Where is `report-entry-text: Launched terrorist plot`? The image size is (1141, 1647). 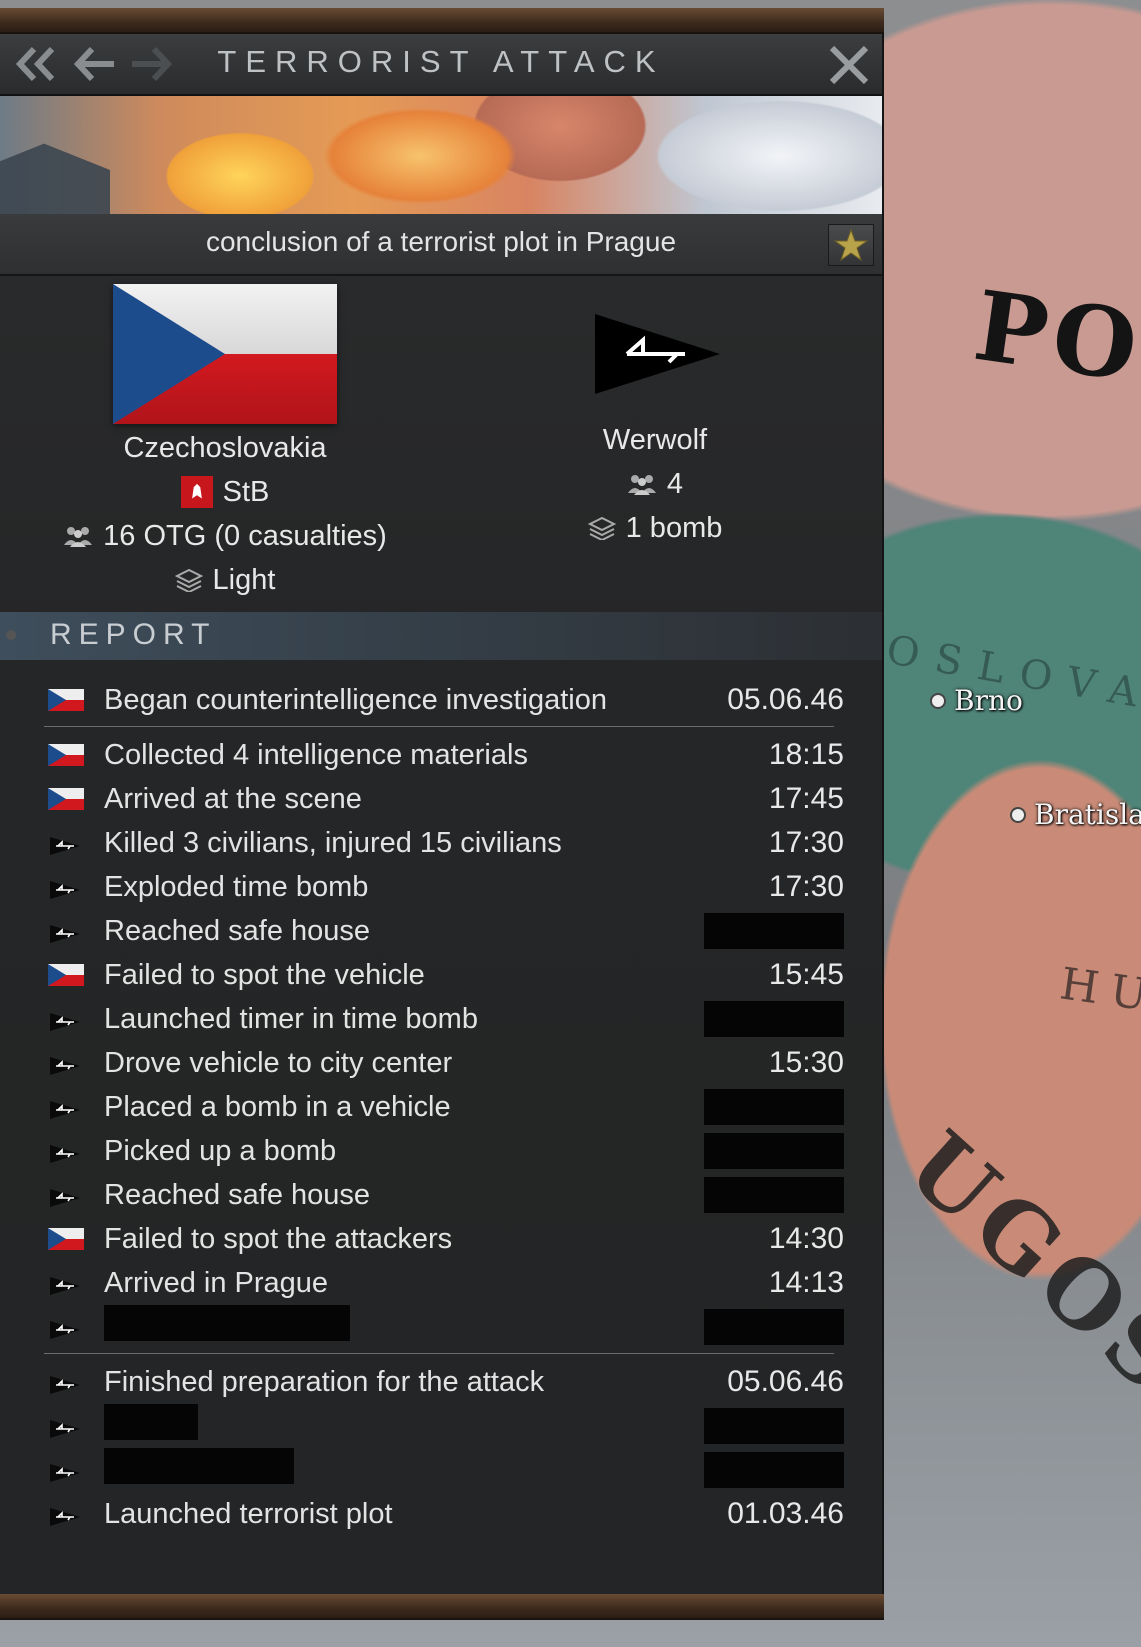
report-entry-text: Launched terrorist plot is located at coordinates (248, 1513).